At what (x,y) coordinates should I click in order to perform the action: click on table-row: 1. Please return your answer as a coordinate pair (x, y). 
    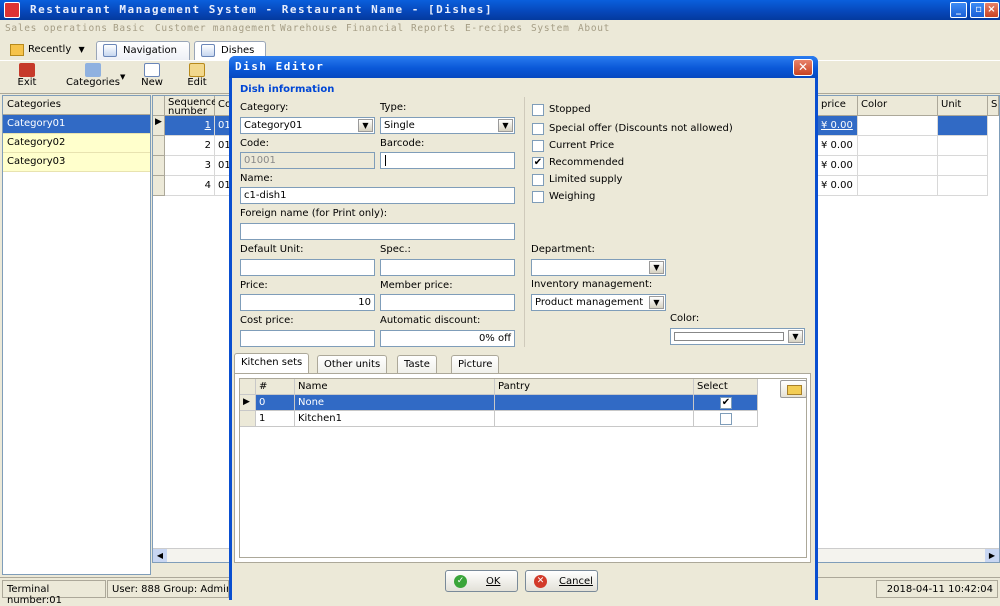
    Looking at the image, I should click on (190, 126).